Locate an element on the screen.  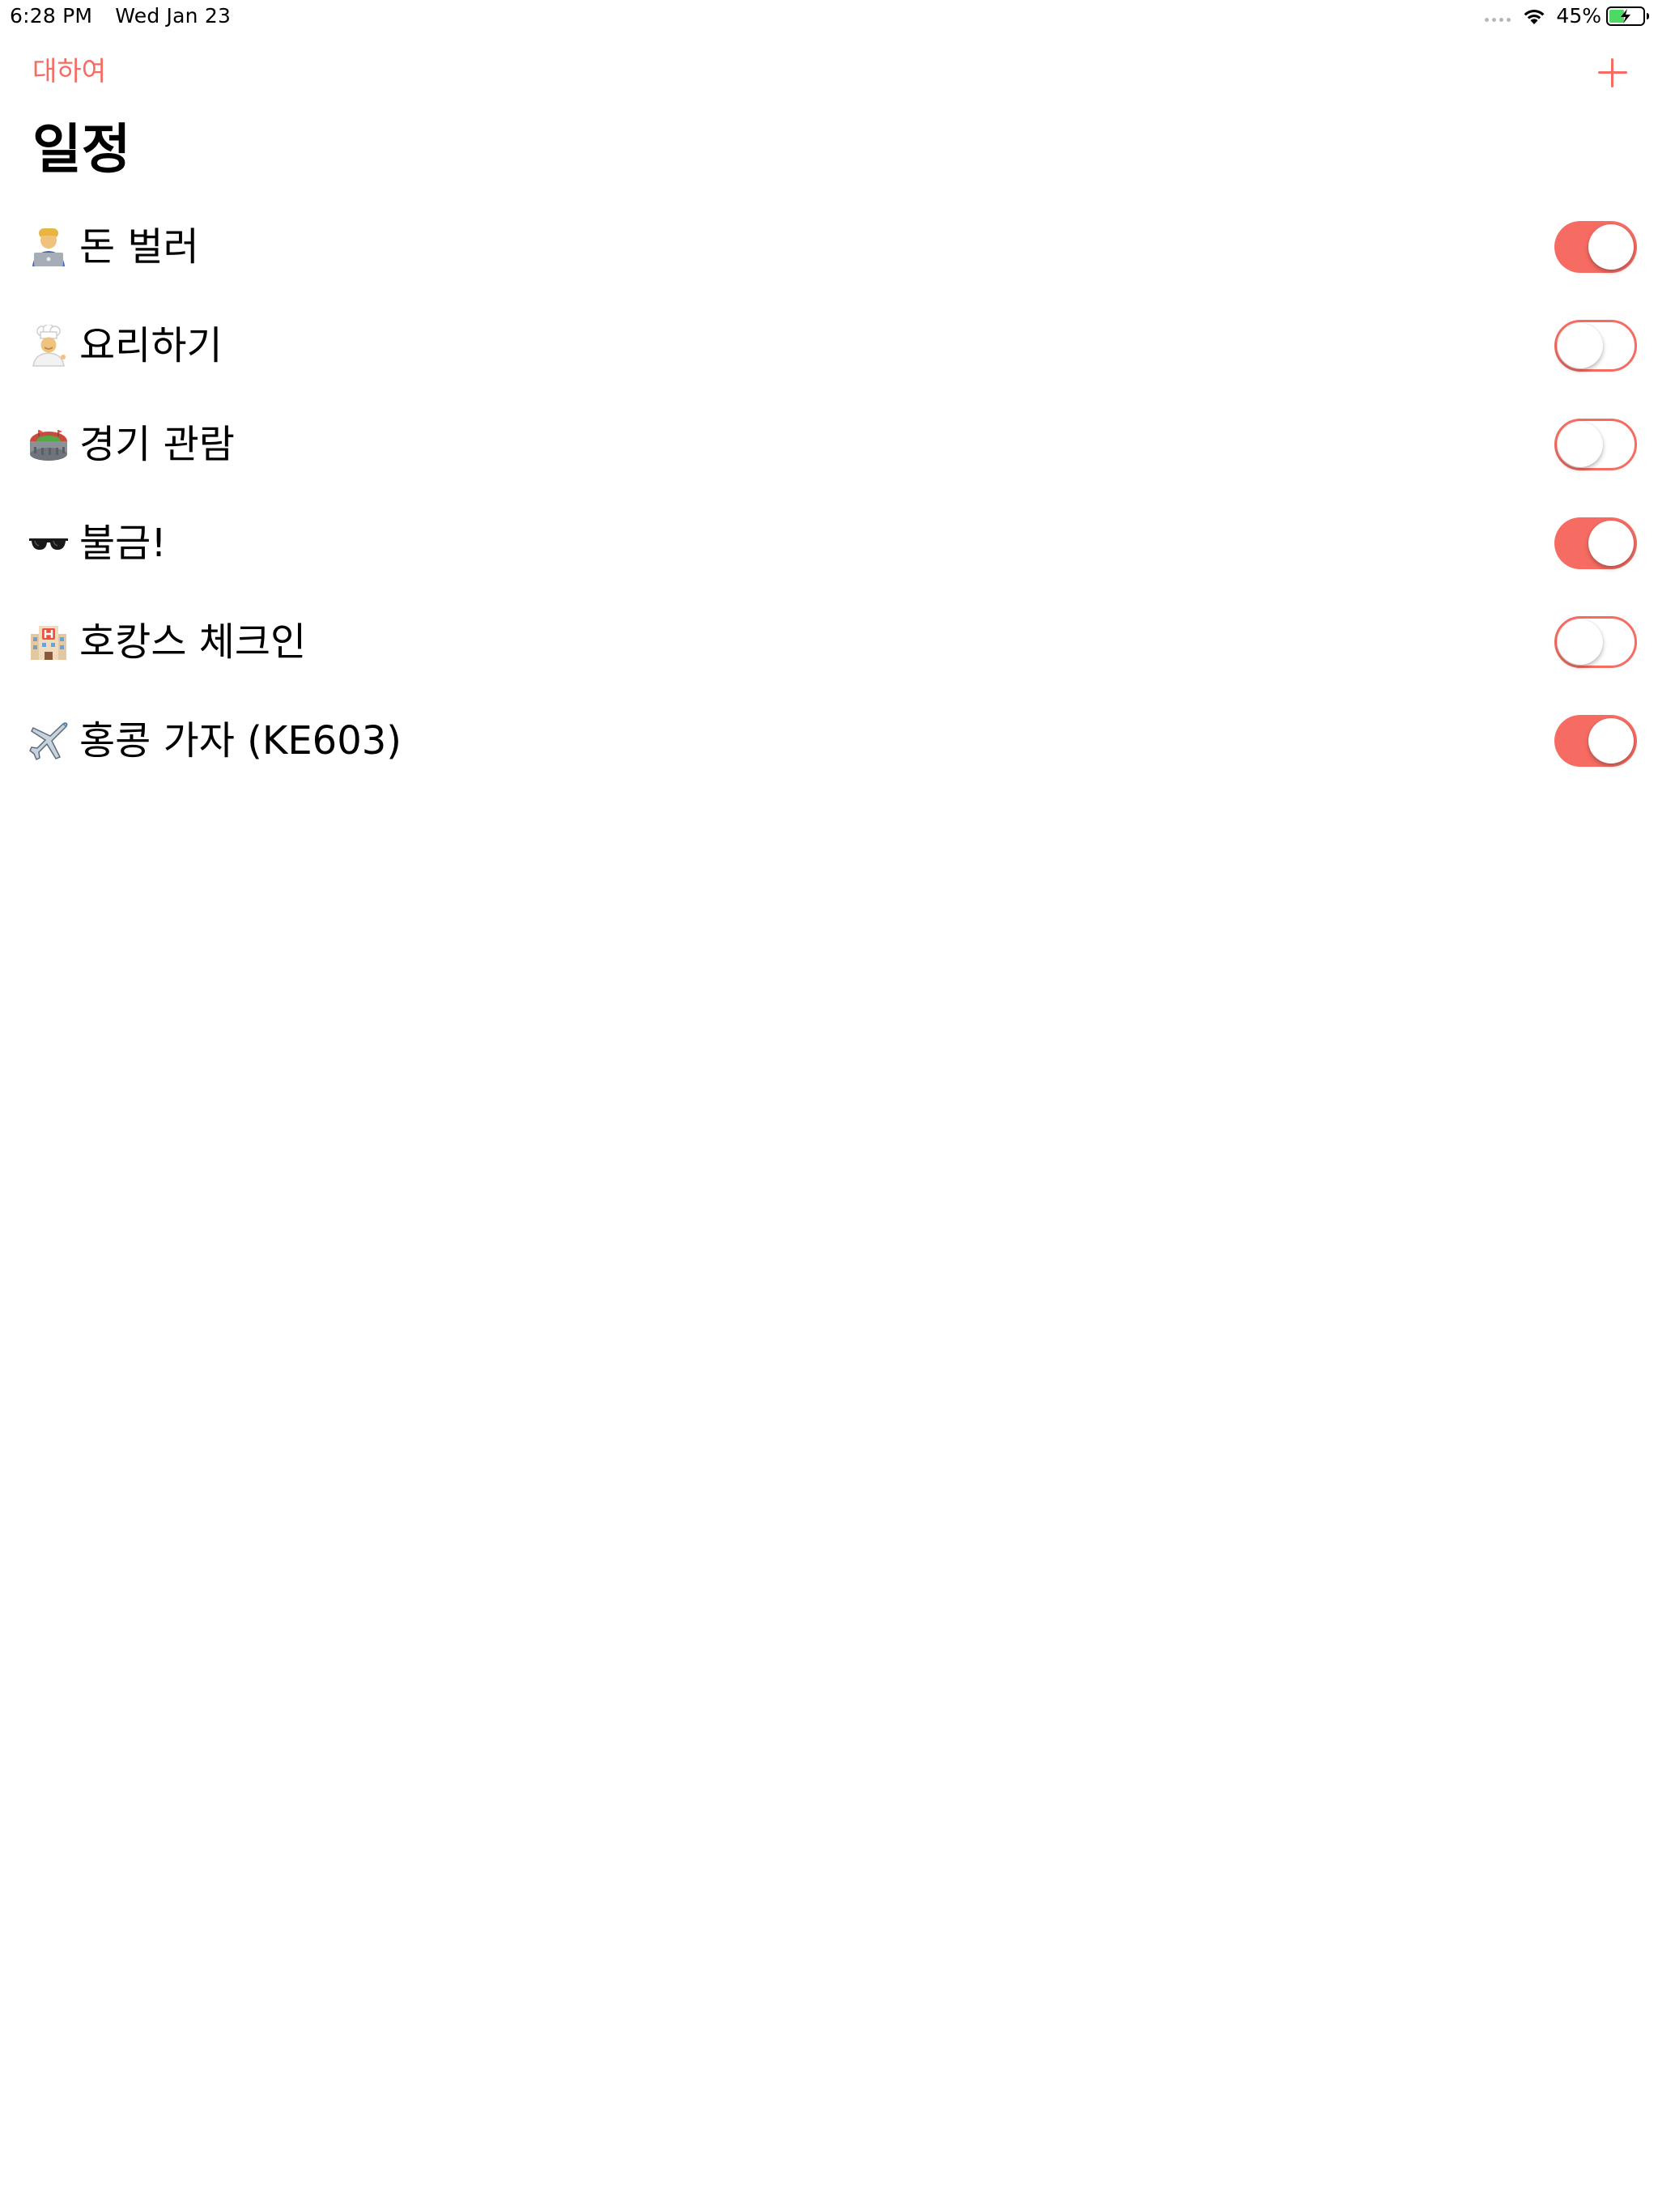
back-button: 대하여 is located at coordinates (69, 72).